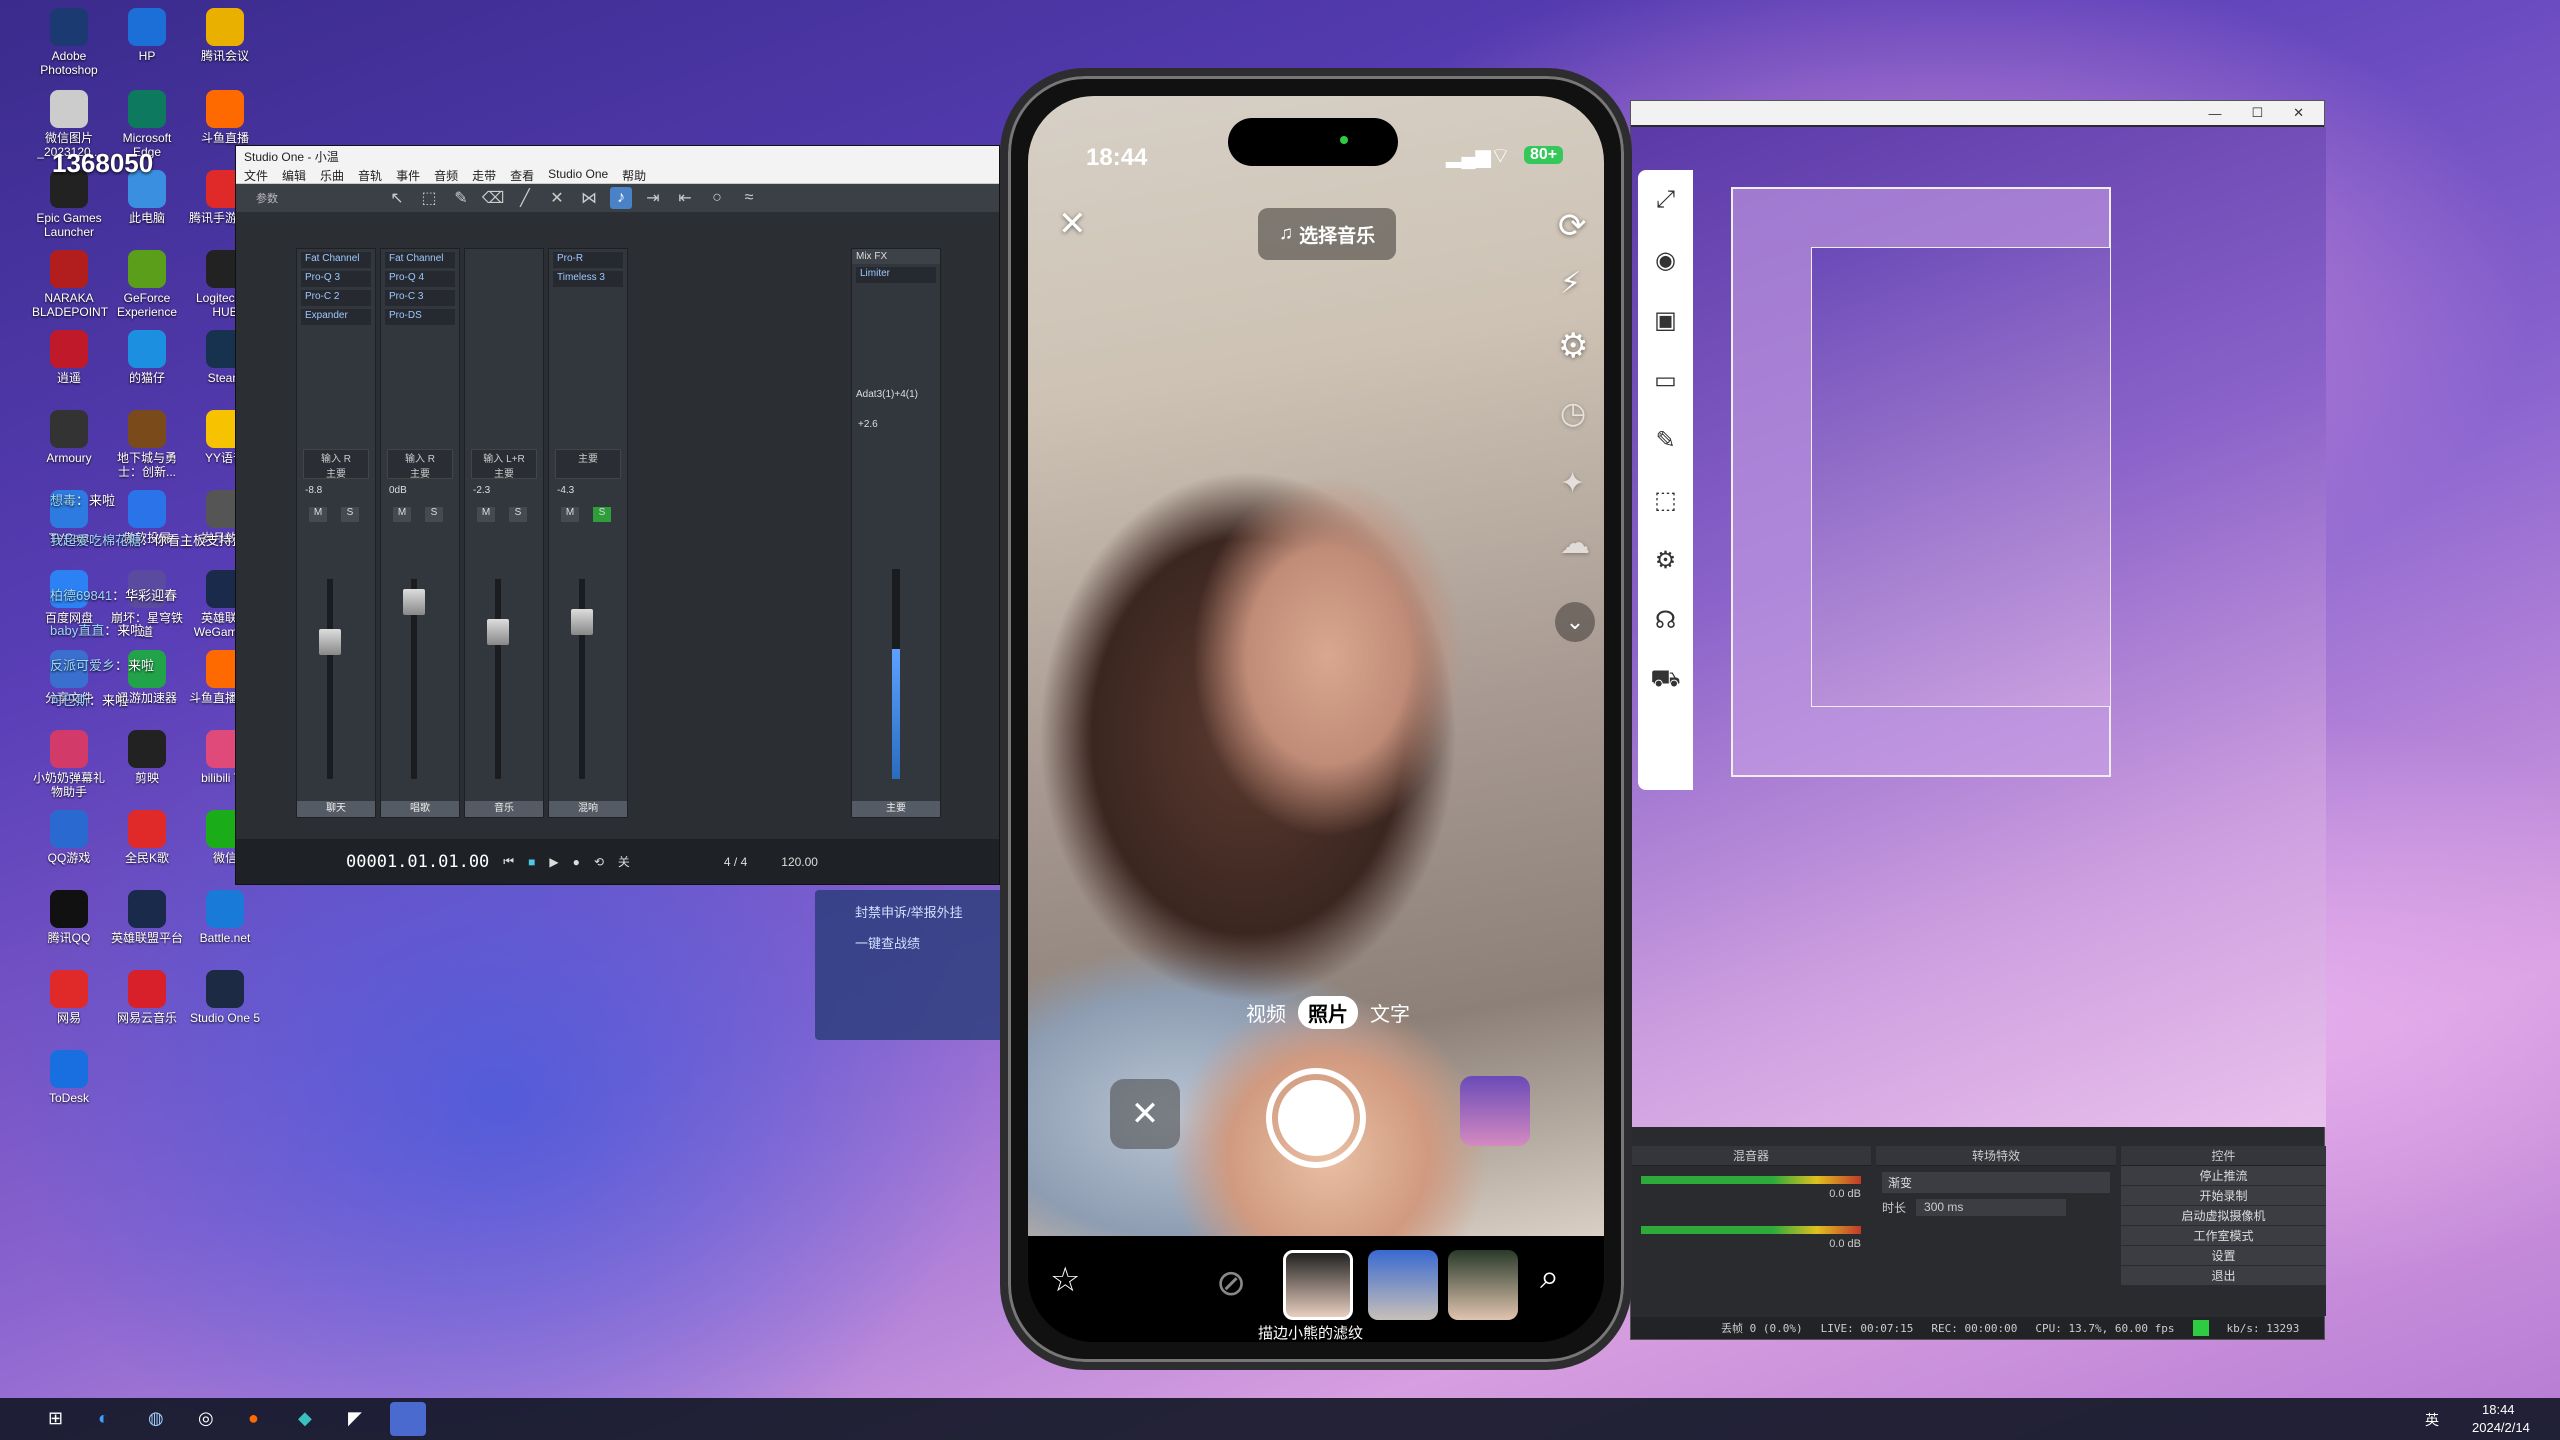 The height and width of the screenshot is (1440, 2560). Describe the element at coordinates (621, 198) in the screenshot. I see `listen-tool-icon: ♪` at that location.